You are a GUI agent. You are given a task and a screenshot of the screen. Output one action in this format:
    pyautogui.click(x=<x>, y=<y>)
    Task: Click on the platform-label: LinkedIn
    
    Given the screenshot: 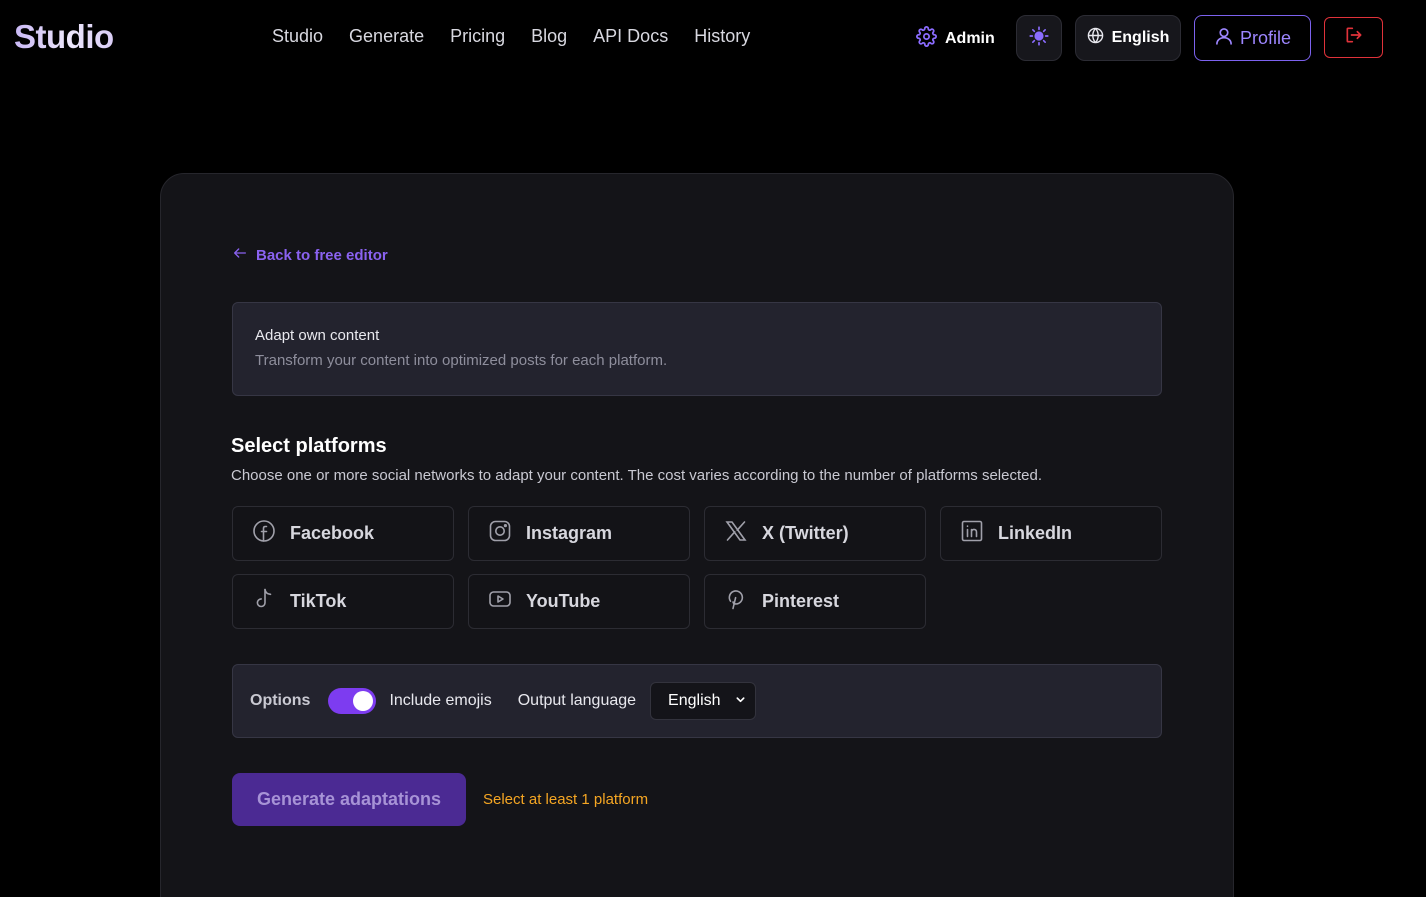 What is the action you would take?
    pyautogui.click(x=1035, y=533)
    